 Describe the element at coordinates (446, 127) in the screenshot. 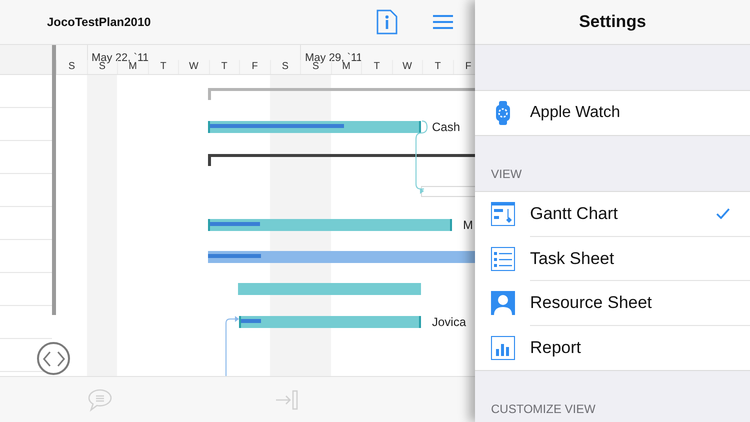

I see `bar-label: Cash` at that location.